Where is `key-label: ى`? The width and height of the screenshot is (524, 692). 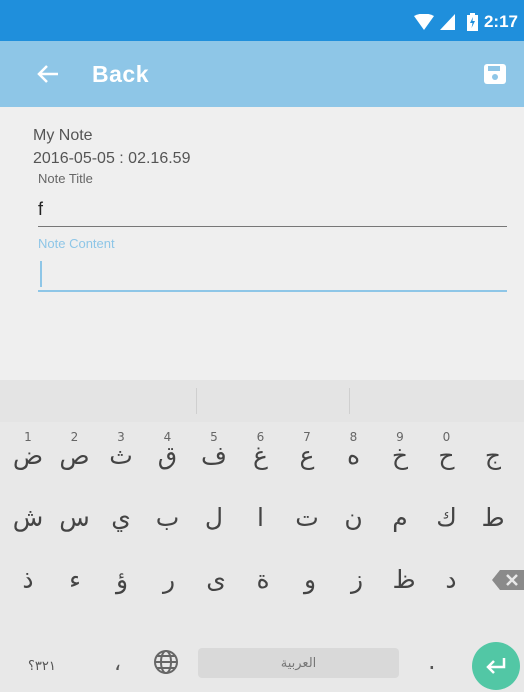
key-label: ى is located at coordinates (216, 579).